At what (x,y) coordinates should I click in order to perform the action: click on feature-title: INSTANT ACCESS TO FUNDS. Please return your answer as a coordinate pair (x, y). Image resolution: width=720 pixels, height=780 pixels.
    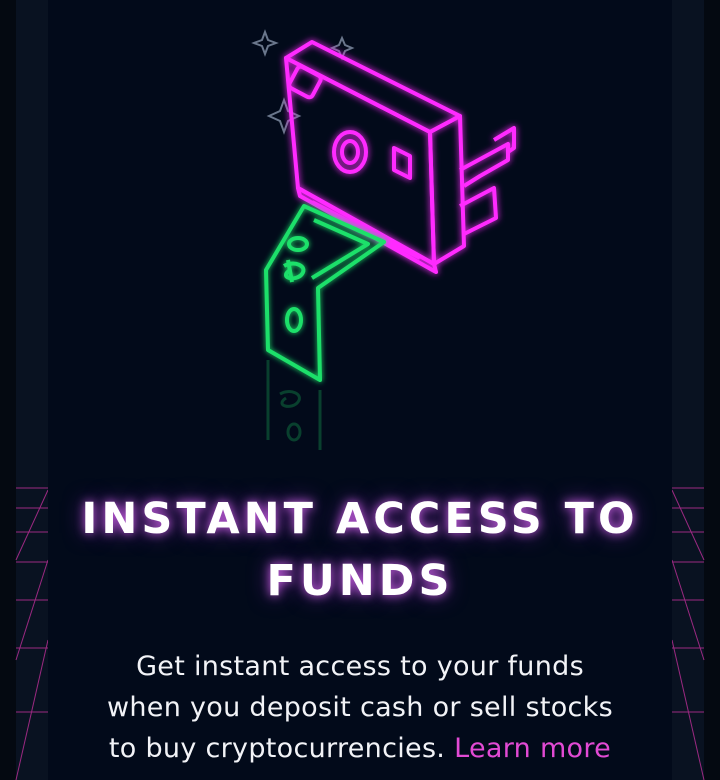
    Looking at the image, I should click on (360, 550).